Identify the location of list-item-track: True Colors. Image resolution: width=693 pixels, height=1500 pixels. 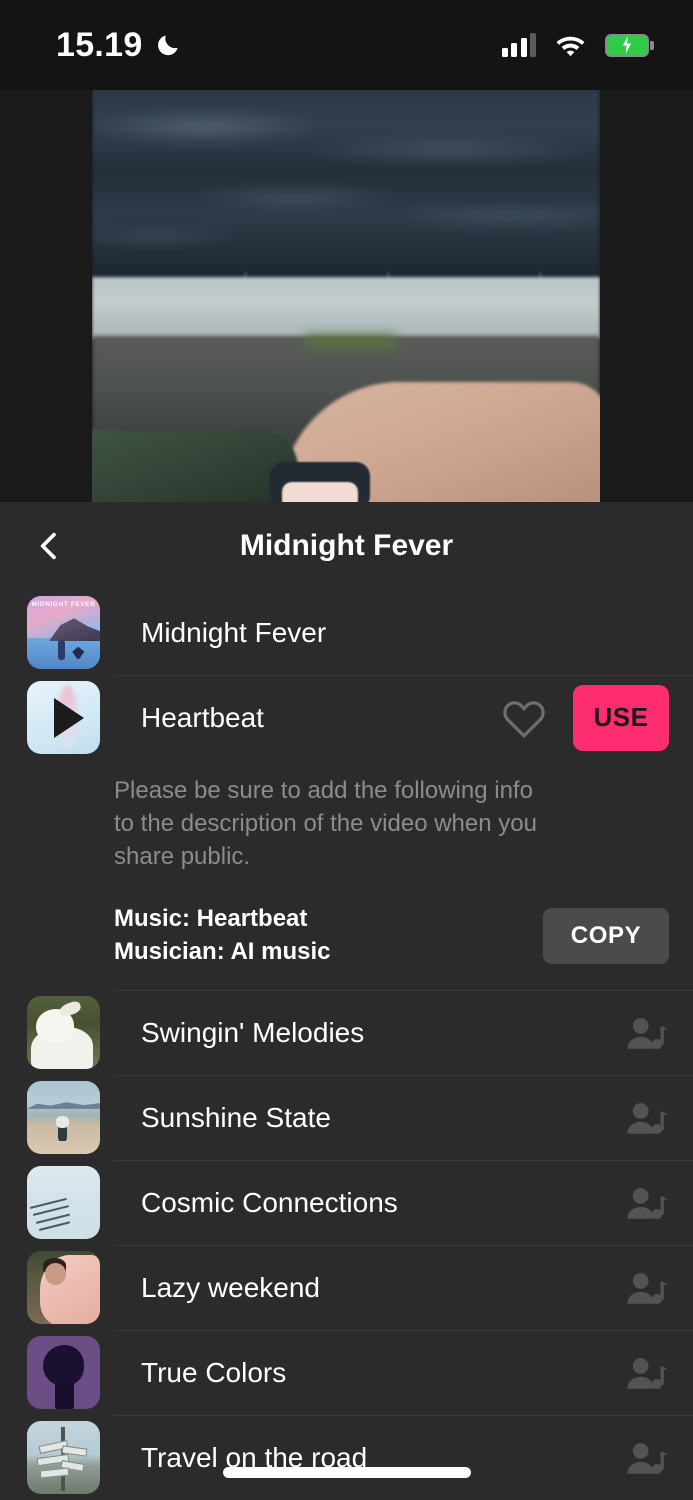
(346, 1372).